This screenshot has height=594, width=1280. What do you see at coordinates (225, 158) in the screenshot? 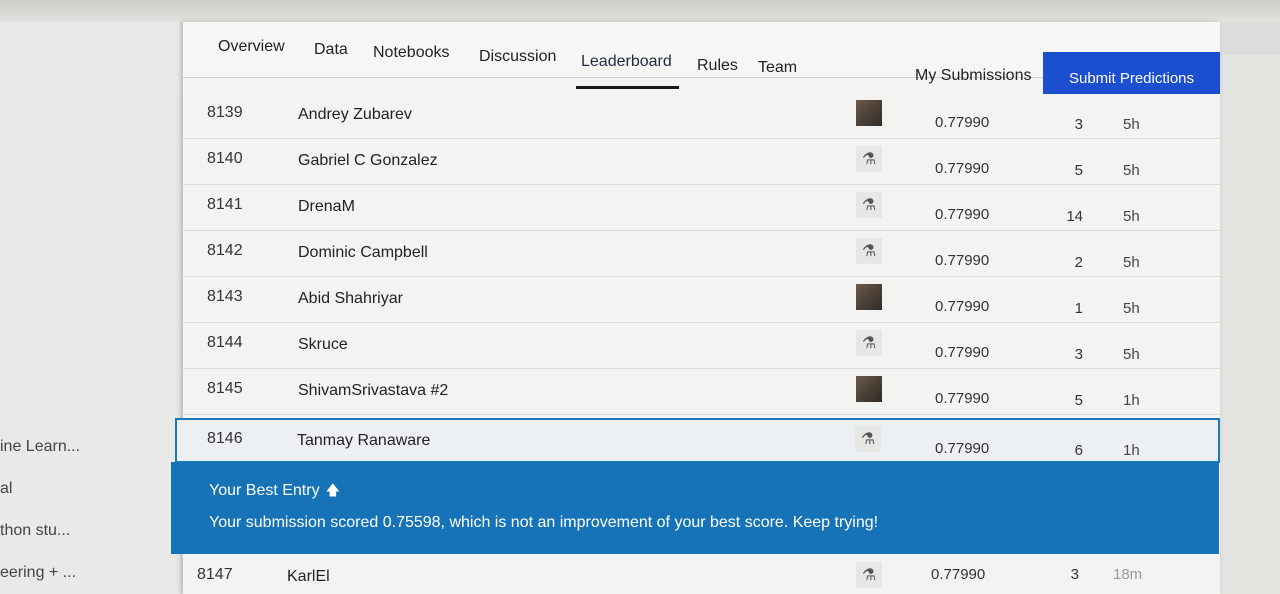
I see `rank-cell: 8140` at bounding box center [225, 158].